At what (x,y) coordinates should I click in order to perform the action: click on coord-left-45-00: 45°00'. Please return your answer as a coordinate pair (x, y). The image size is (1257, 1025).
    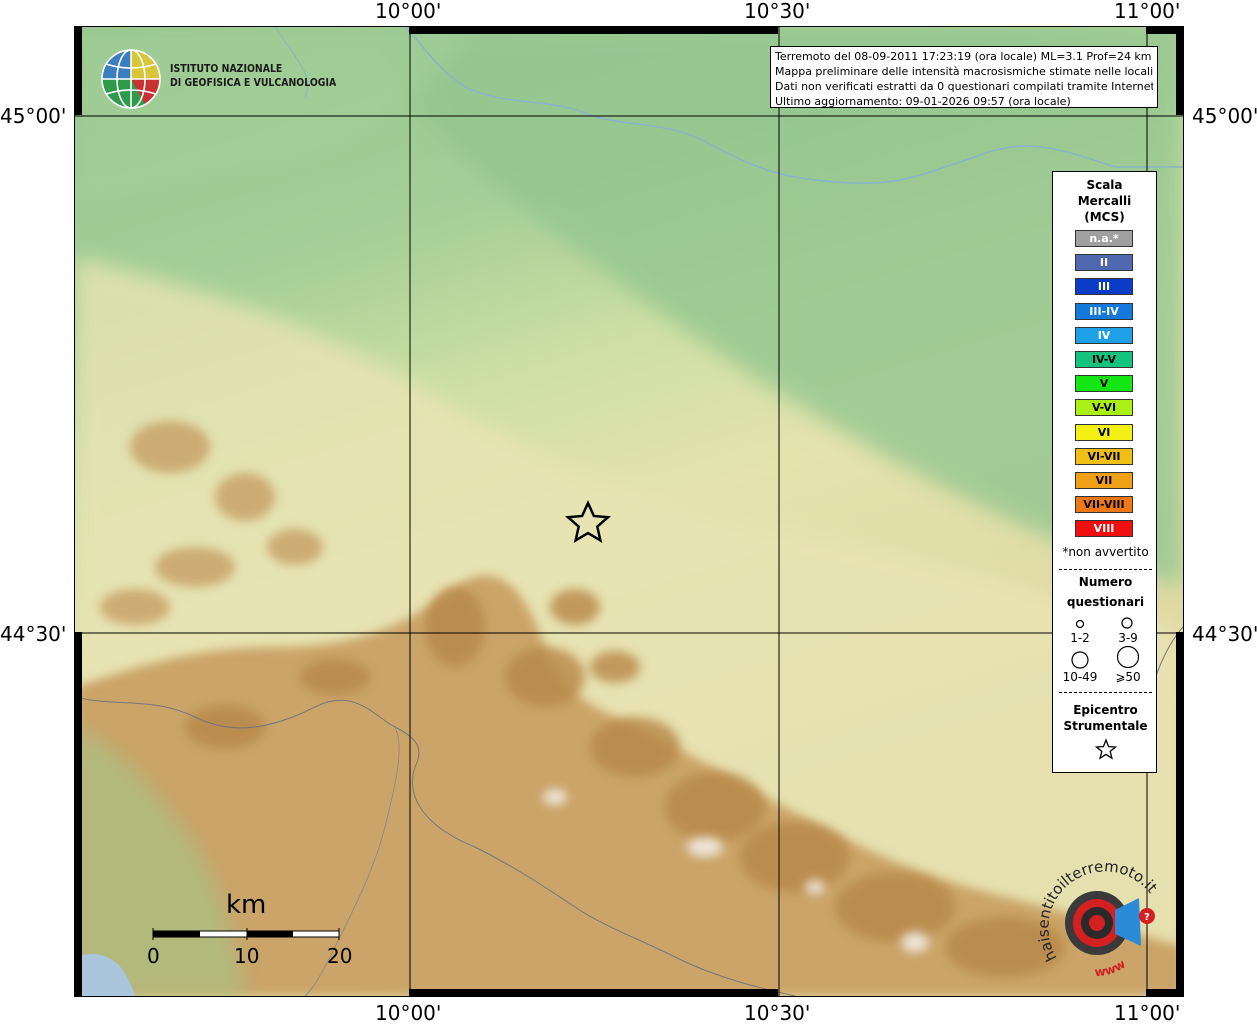
    Looking at the image, I should click on (33, 116).